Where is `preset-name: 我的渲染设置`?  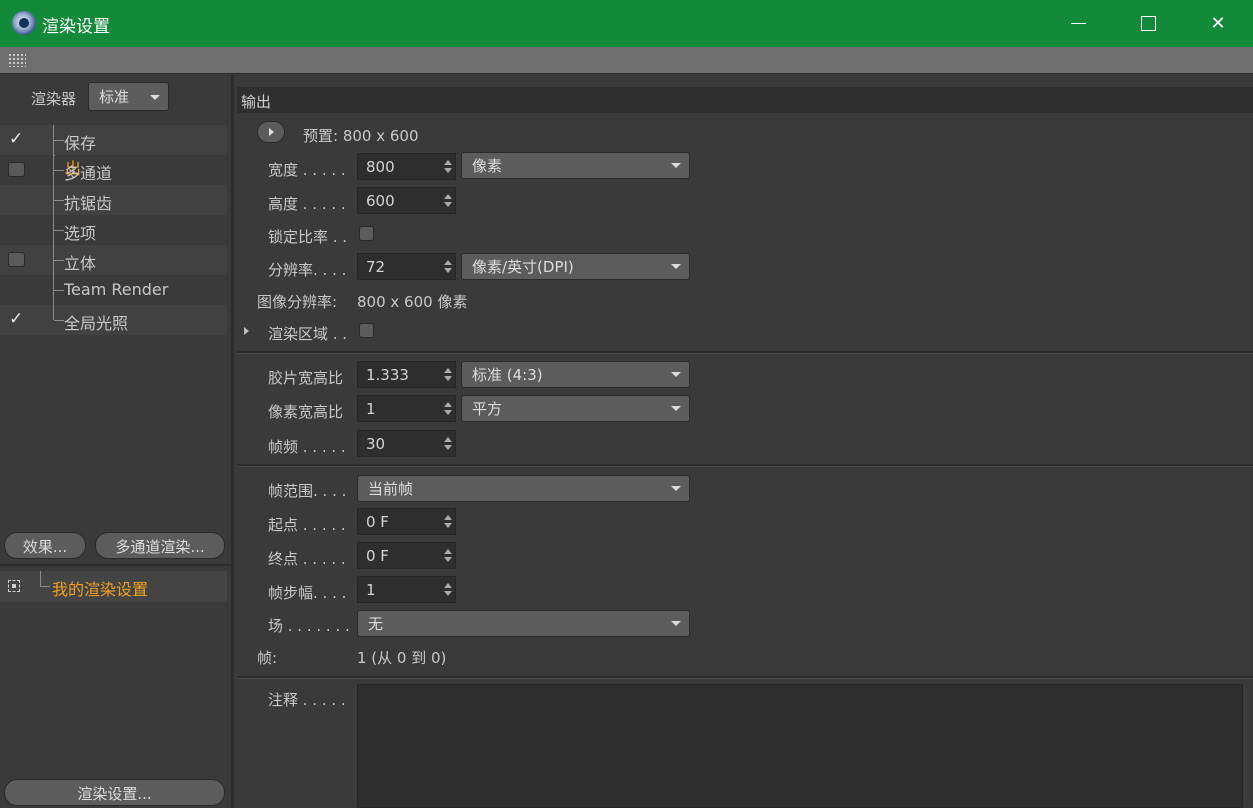
preset-name: 我的渲染设置 is located at coordinates (100, 589).